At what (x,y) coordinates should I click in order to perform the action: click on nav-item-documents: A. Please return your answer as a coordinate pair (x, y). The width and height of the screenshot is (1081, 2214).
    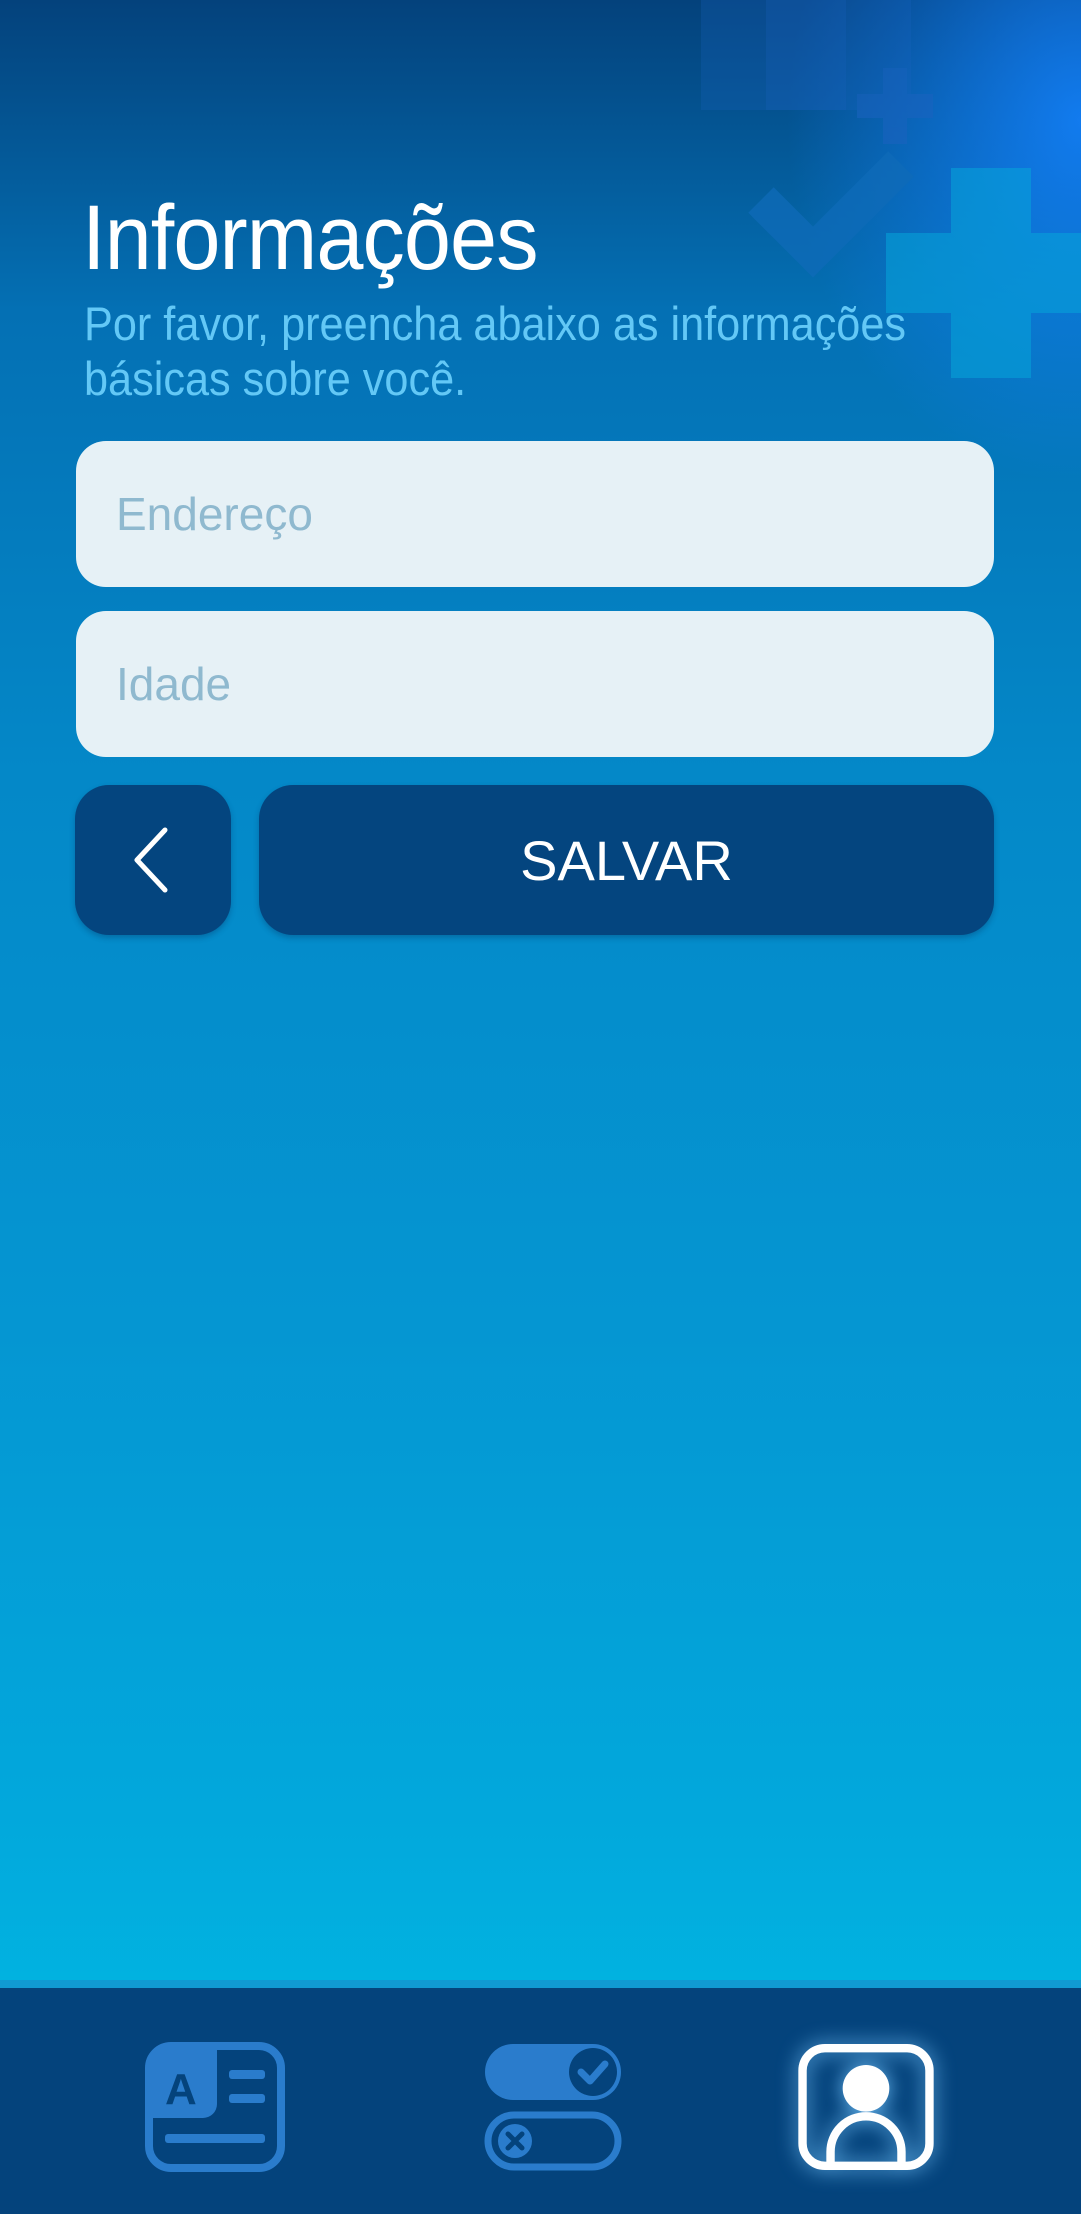
    Looking at the image, I should click on (215, 2107).